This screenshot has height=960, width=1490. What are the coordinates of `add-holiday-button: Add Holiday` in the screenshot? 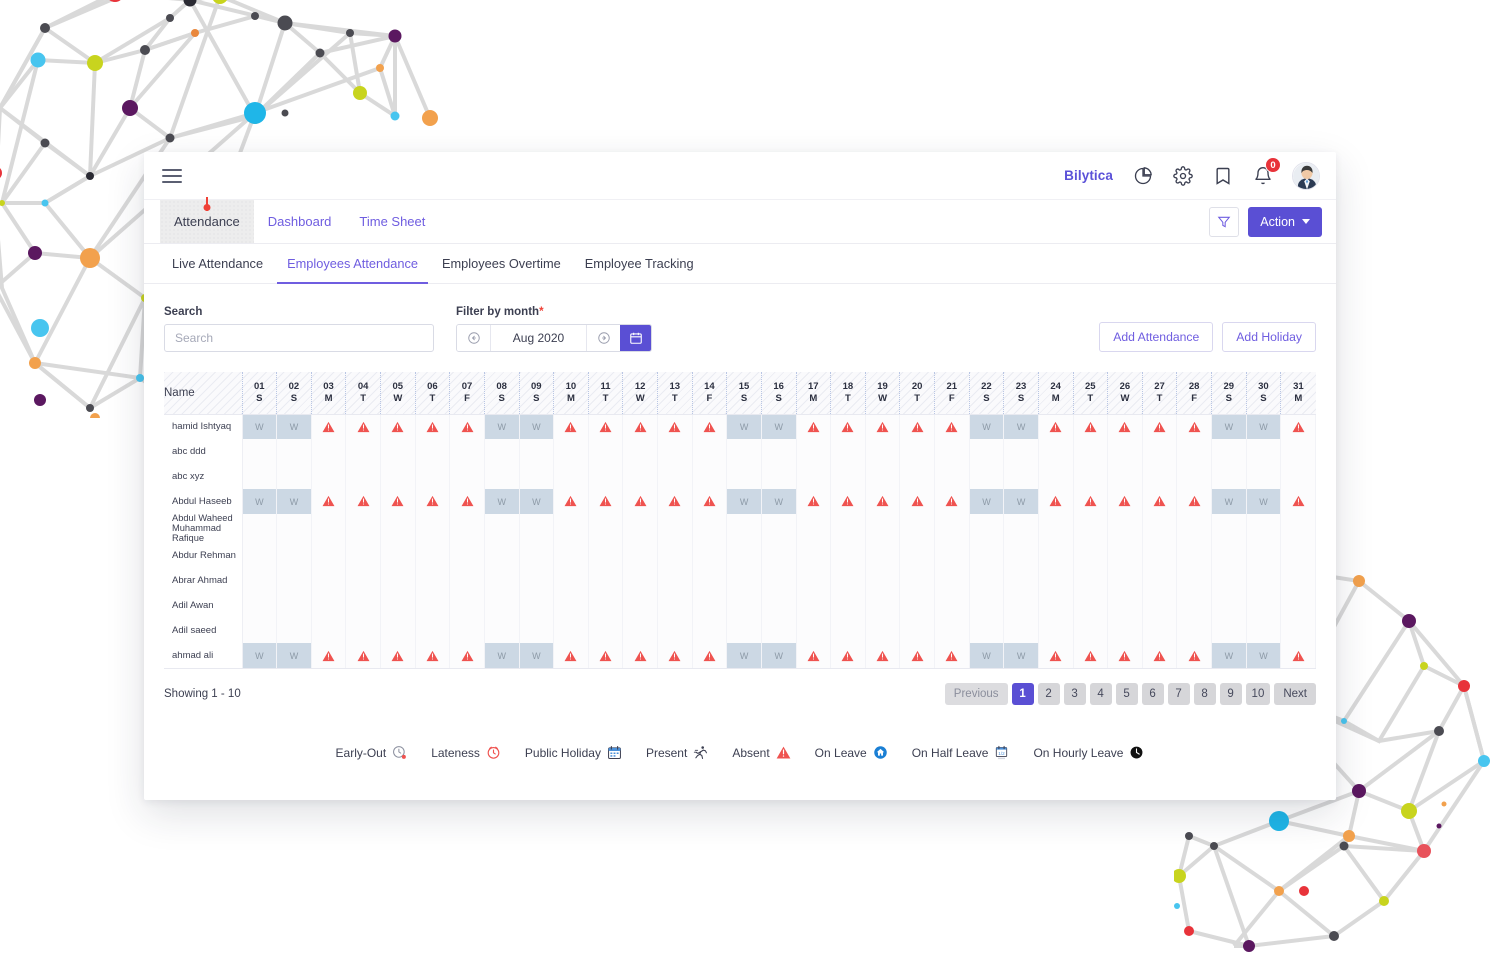 It's located at (1269, 337).